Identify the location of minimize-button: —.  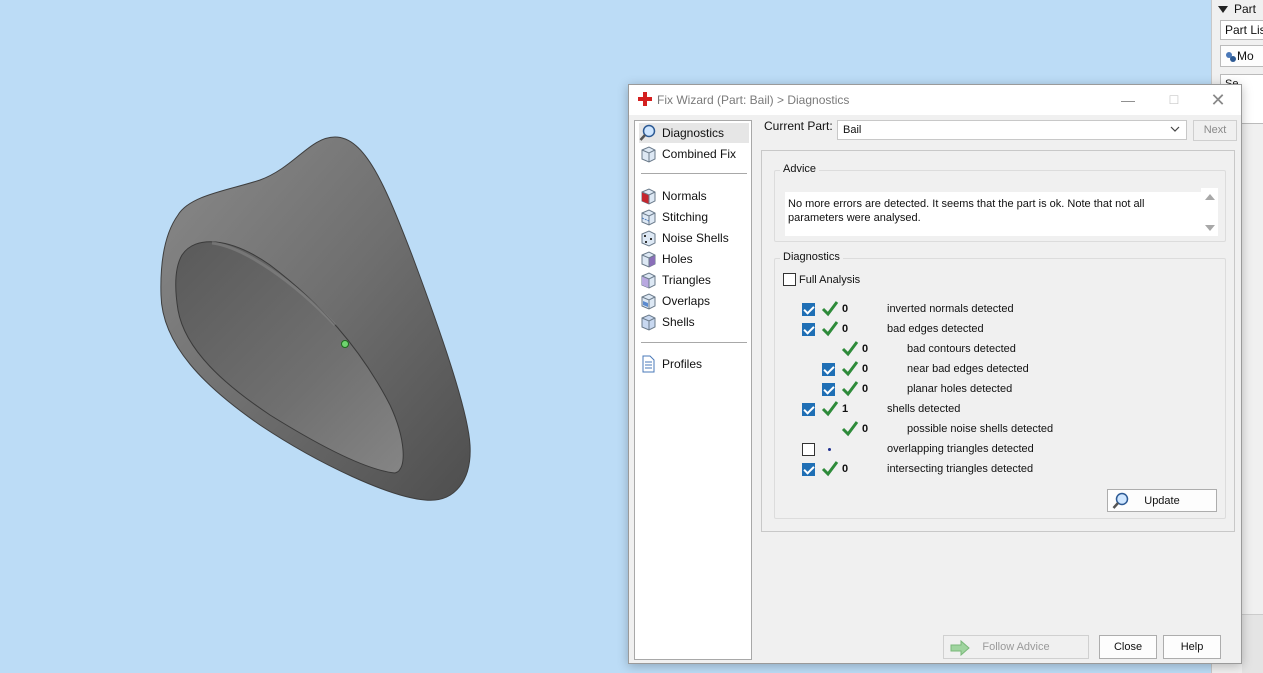
(1128, 100).